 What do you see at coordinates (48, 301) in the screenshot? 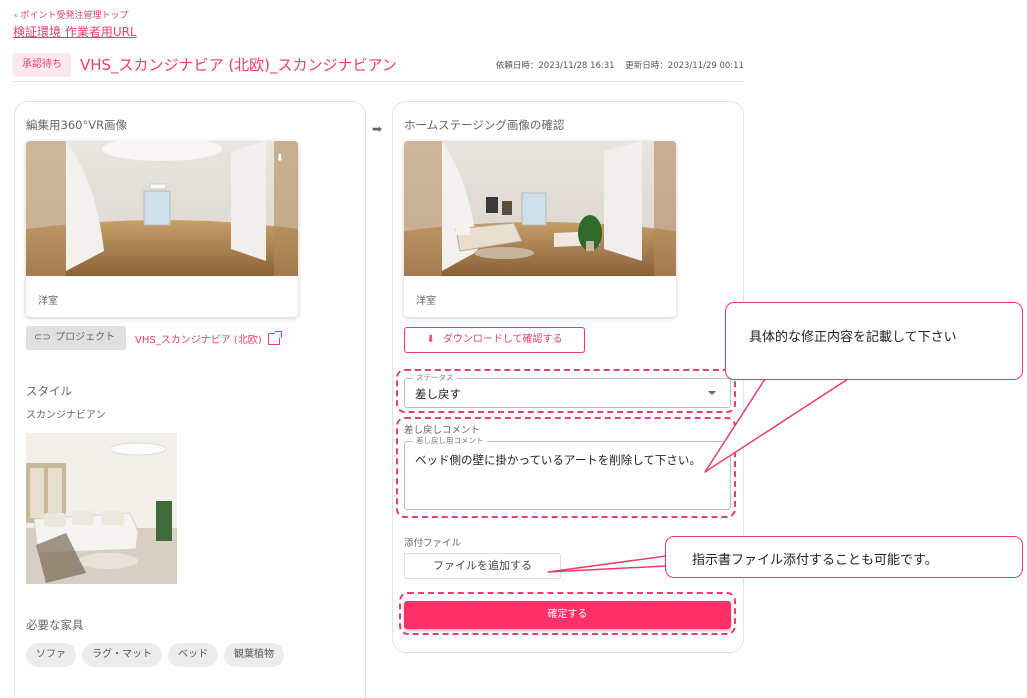
I see `vr-room-caption: 洋室` at bounding box center [48, 301].